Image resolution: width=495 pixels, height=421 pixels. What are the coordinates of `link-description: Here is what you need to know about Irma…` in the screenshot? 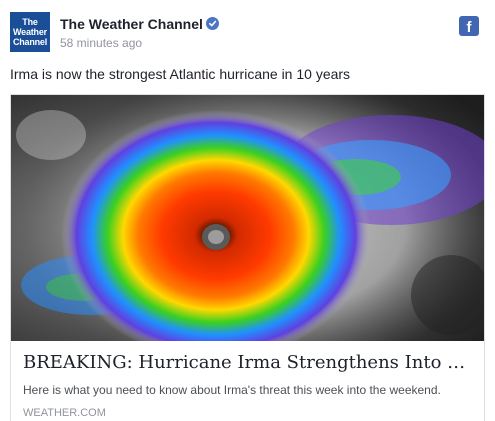 It's located at (232, 390).